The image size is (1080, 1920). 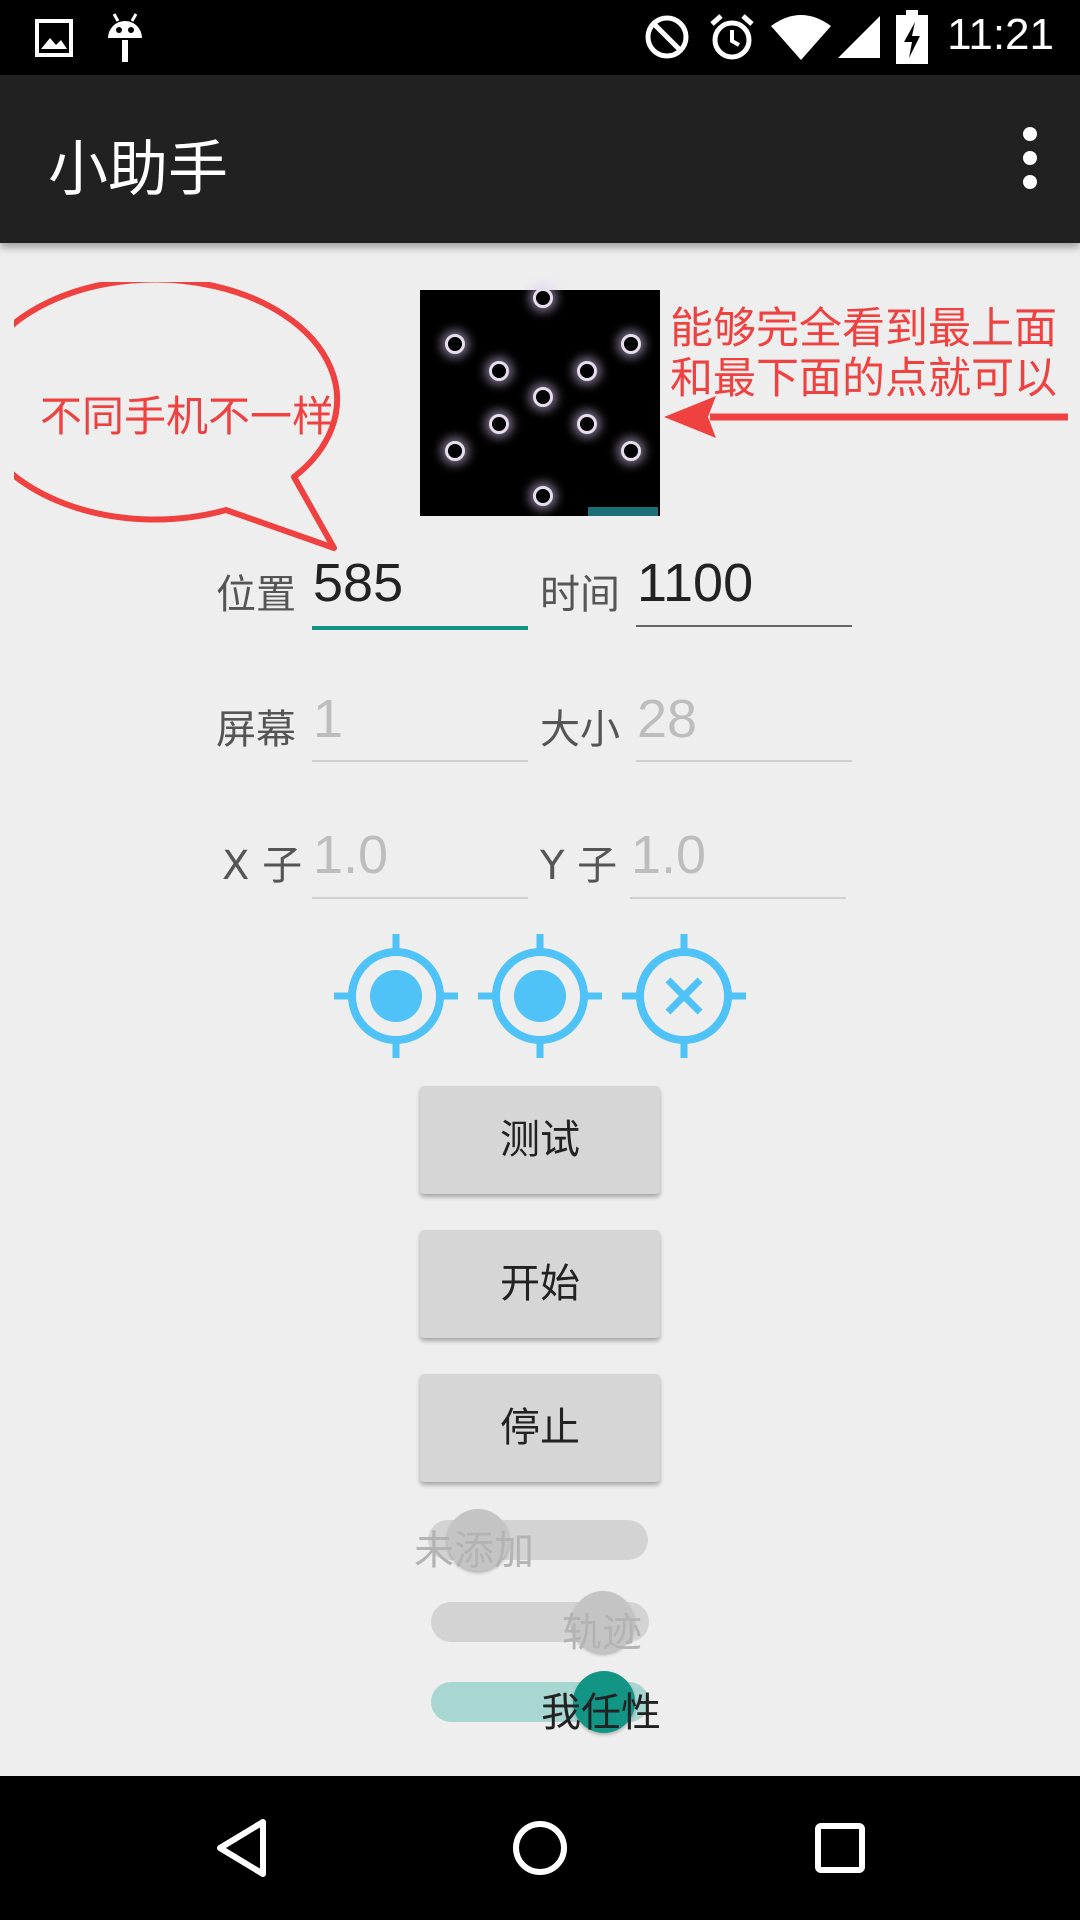 I want to click on position-label: 位置, so click(x=256, y=595).